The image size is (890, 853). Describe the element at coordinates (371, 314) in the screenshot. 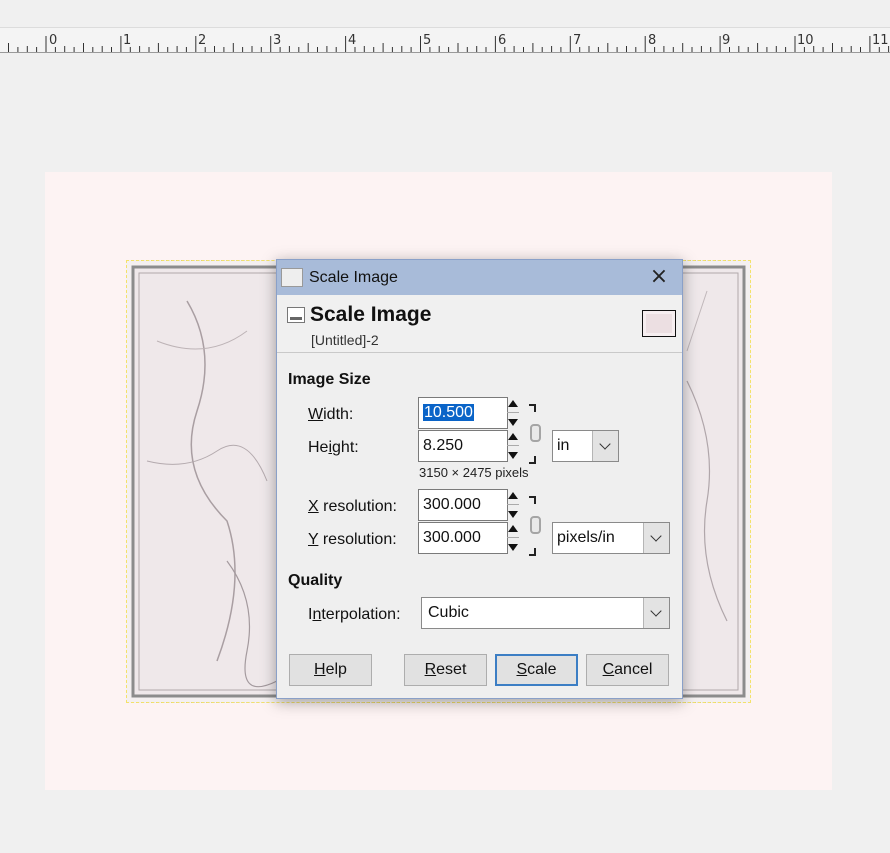

I see `dialog-heading: Scale Image` at that location.